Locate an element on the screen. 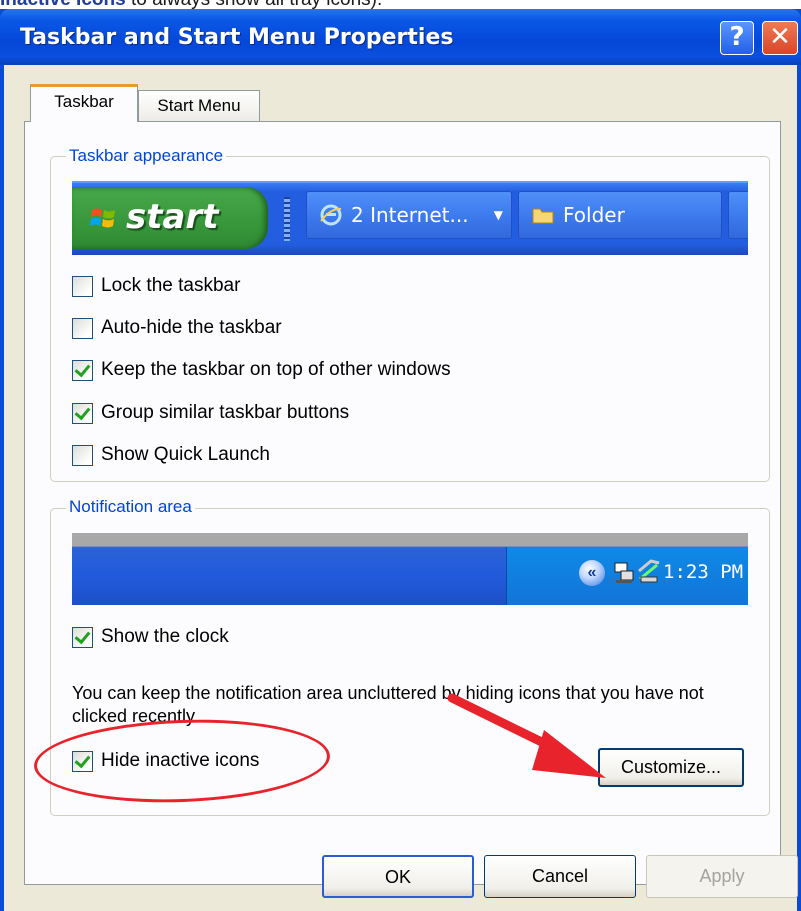  network-icon is located at coordinates (624, 572).